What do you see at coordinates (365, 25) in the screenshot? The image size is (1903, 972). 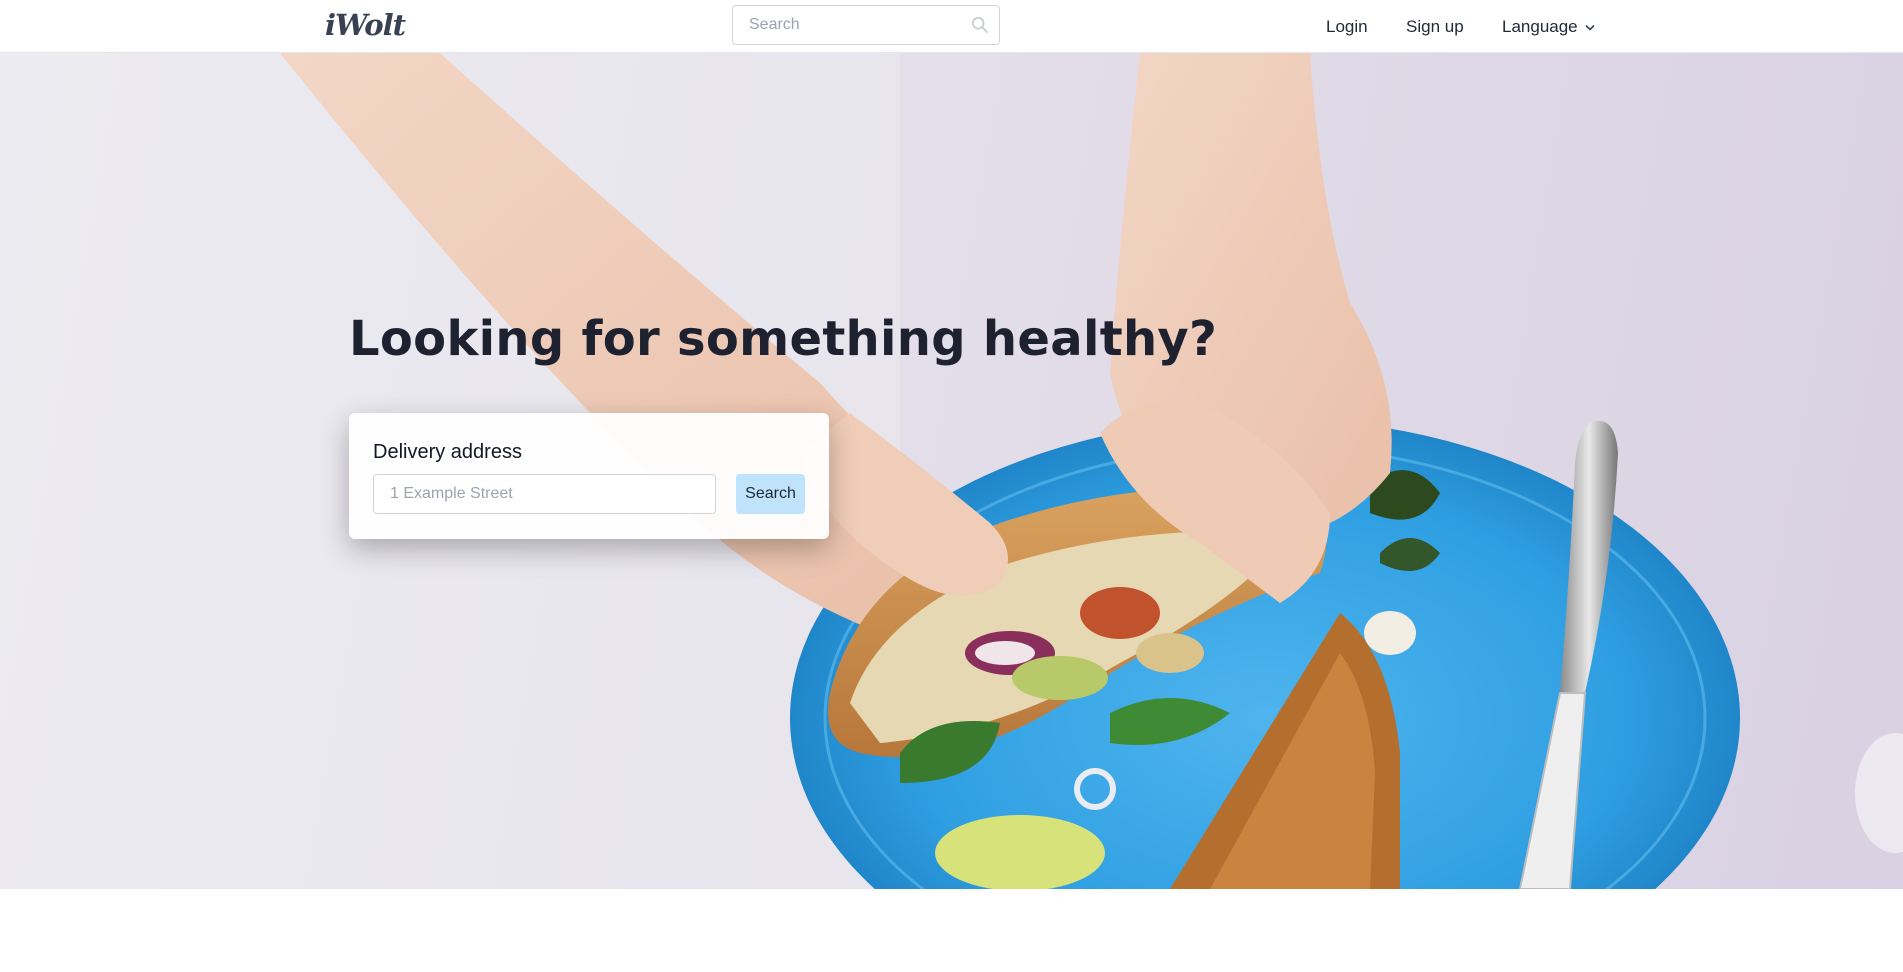 I see `iwolt-logo: iWolt` at bounding box center [365, 25].